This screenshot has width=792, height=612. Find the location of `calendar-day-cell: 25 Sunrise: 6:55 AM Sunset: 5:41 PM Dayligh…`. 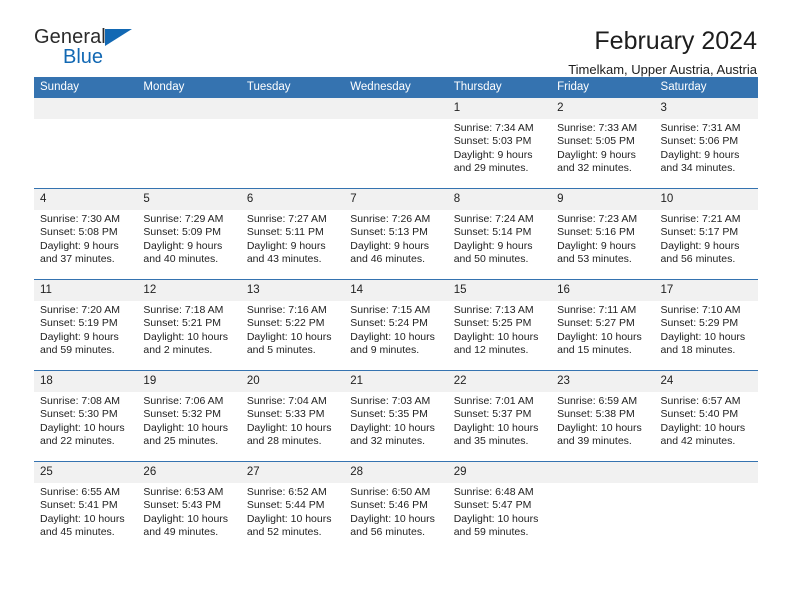

calendar-day-cell: 25 Sunrise: 6:55 AM Sunset: 5:41 PM Dayligh… is located at coordinates (86, 507).